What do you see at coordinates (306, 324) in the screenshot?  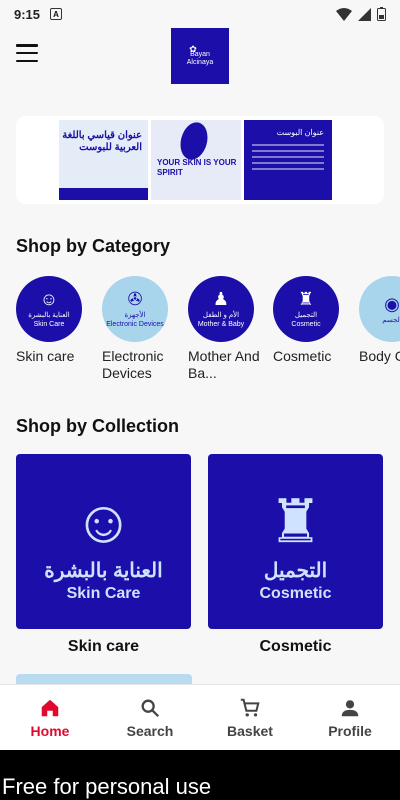 I see `category-en-label: Cosmetic` at bounding box center [306, 324].